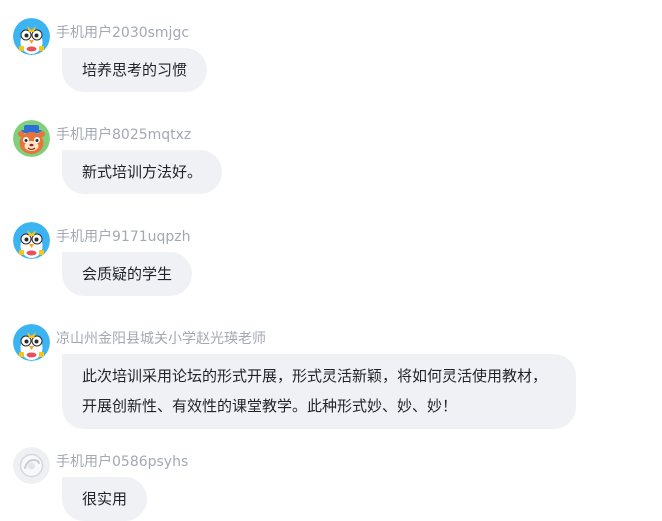 The width and height of the screenshot is (662, 521). What do you see at coordinates (135, 70) in the screenshot?
I see `comment-bubble: 培养思考的习惯` at bounding box center [135, 70].